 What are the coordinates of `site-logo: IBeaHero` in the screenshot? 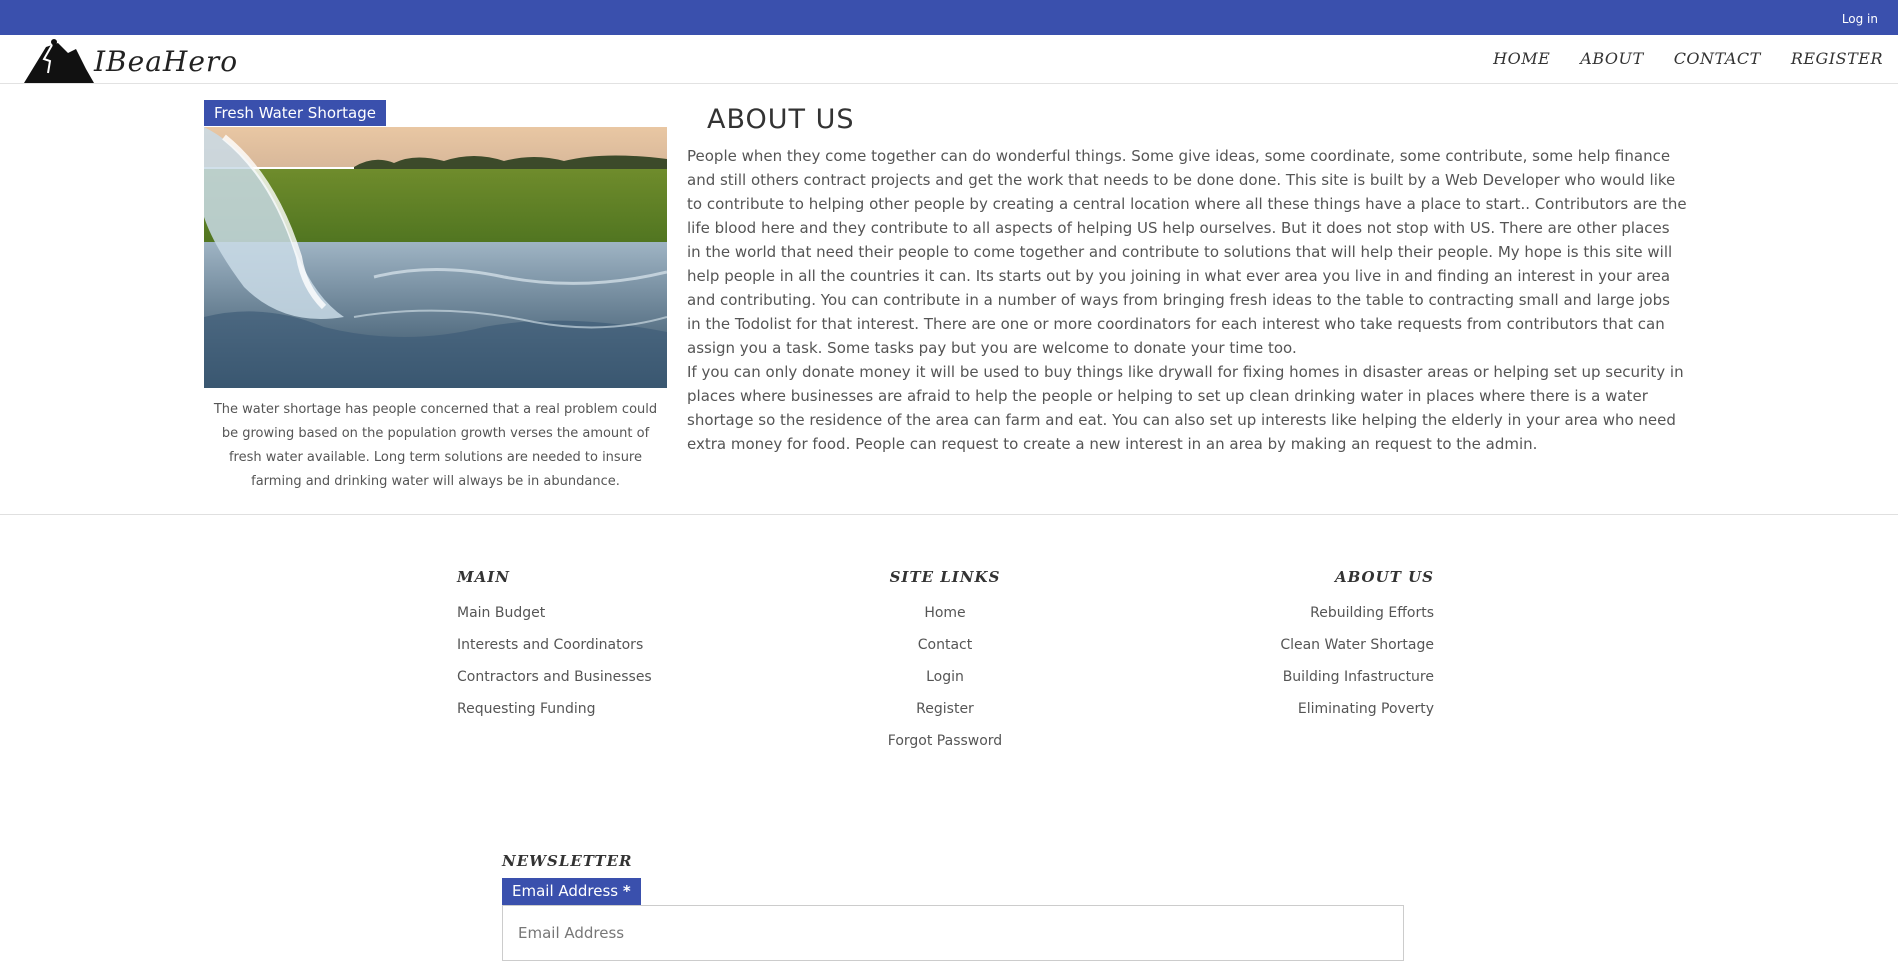 It's located at (134, 61).